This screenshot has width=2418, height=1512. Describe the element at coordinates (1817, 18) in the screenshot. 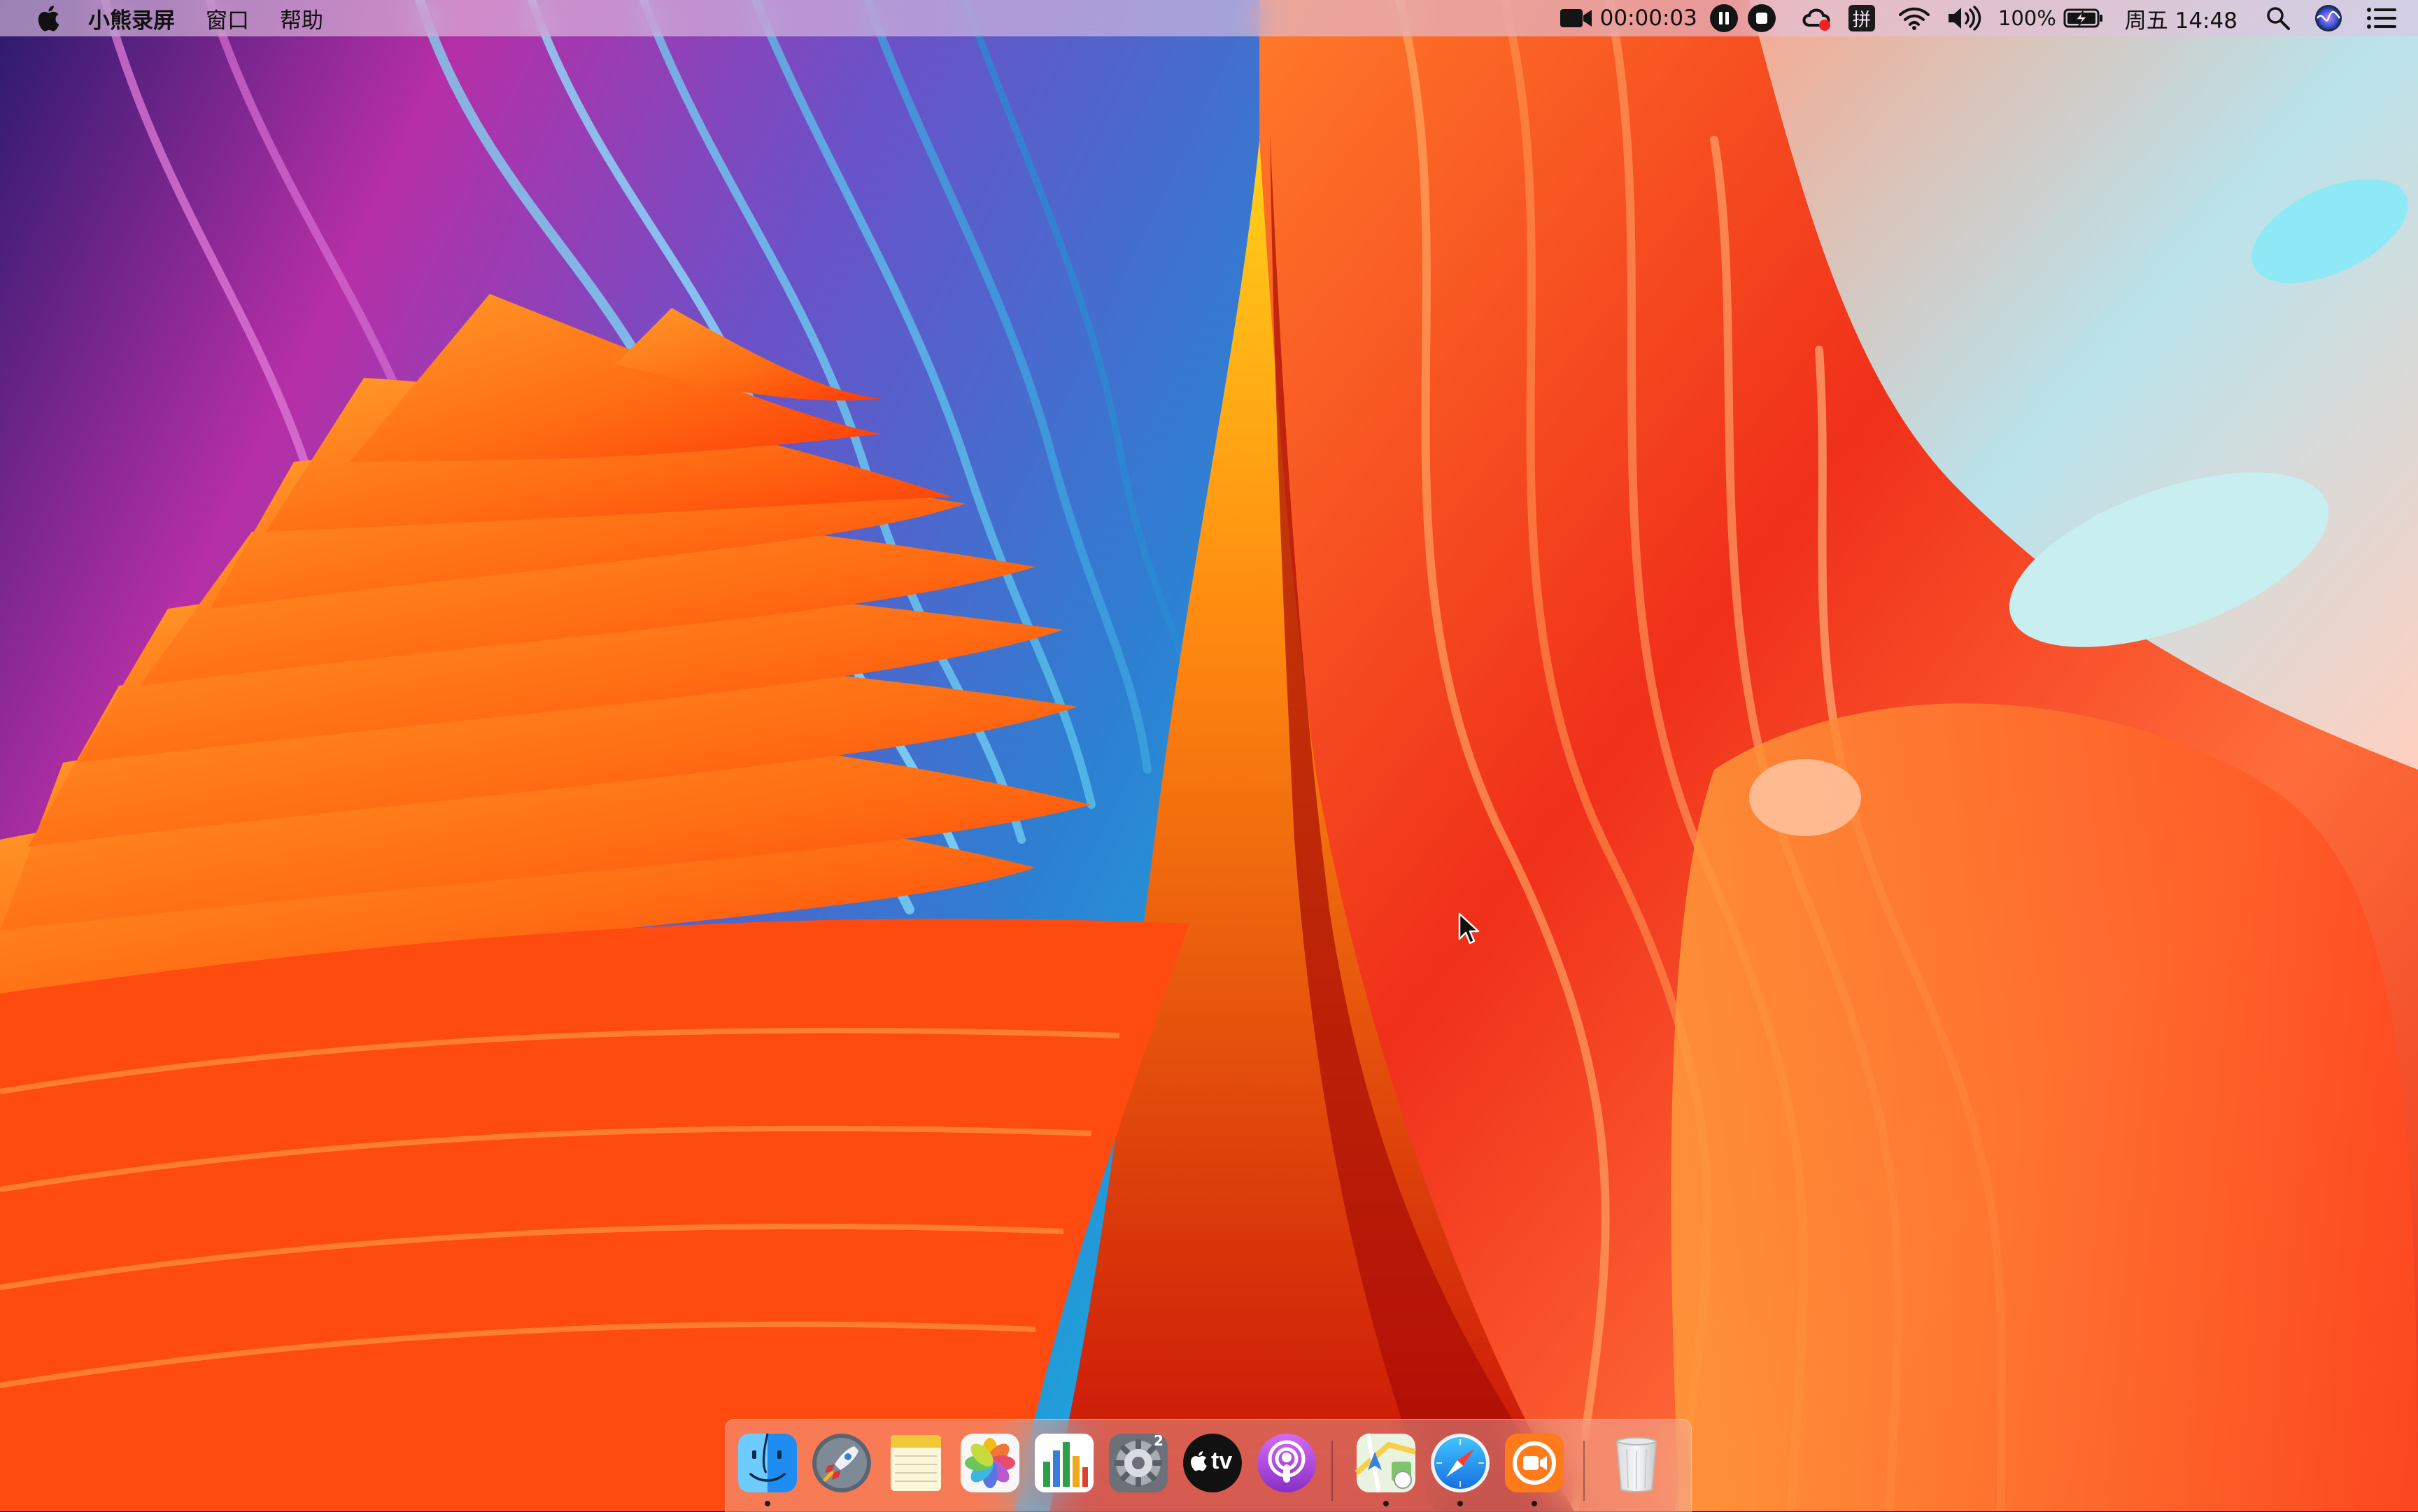

I see `creative-cloud-icon` at that location.